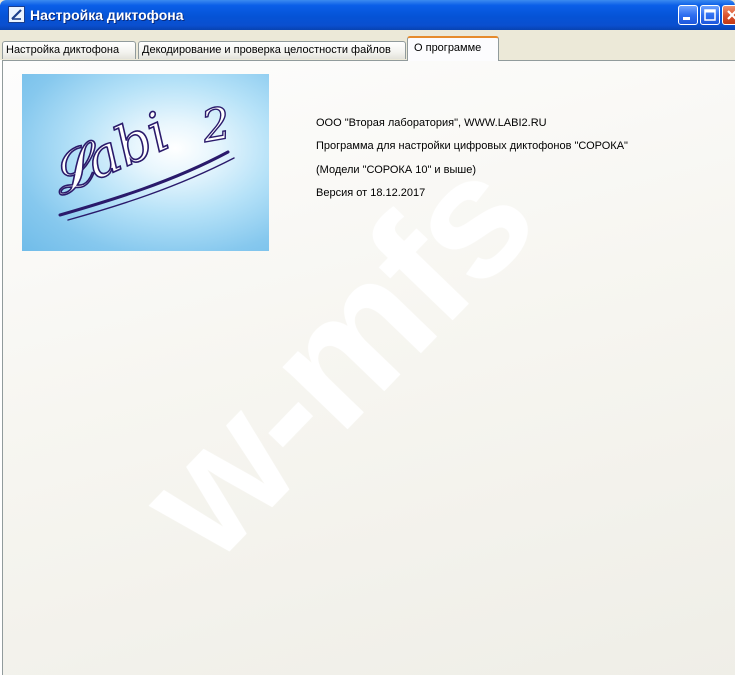 This screenshot has height=675, width=735. I want to click on svg-text: 2, so click(215, 125).